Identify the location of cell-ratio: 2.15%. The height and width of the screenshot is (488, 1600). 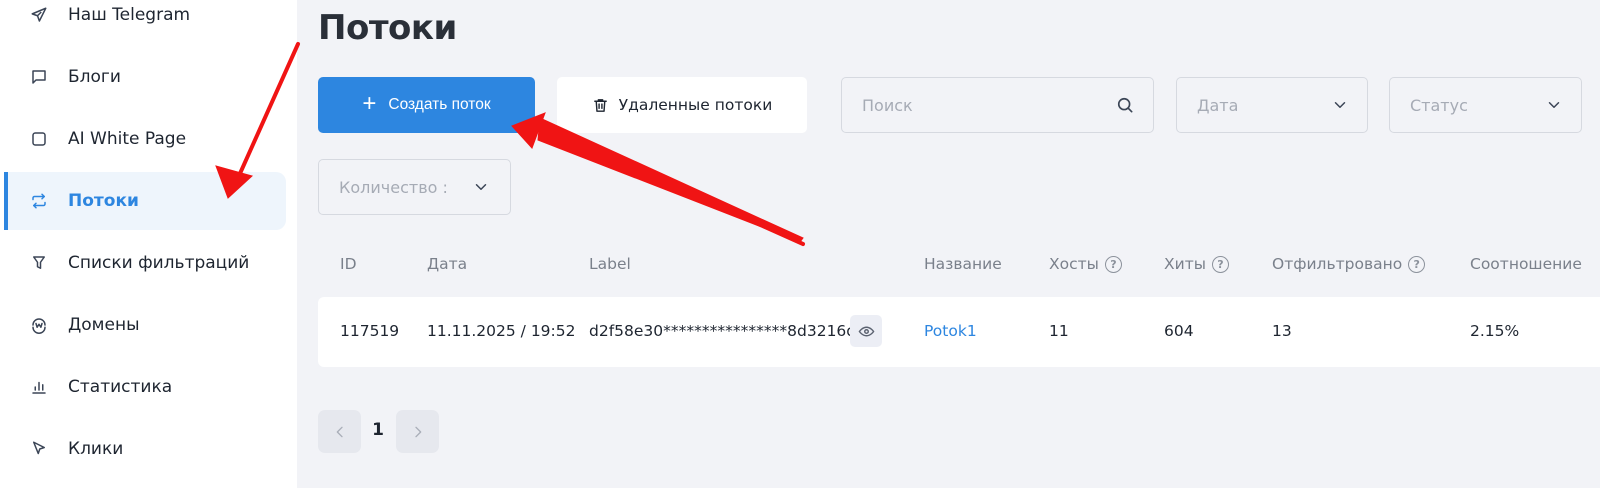
(1495, 331).